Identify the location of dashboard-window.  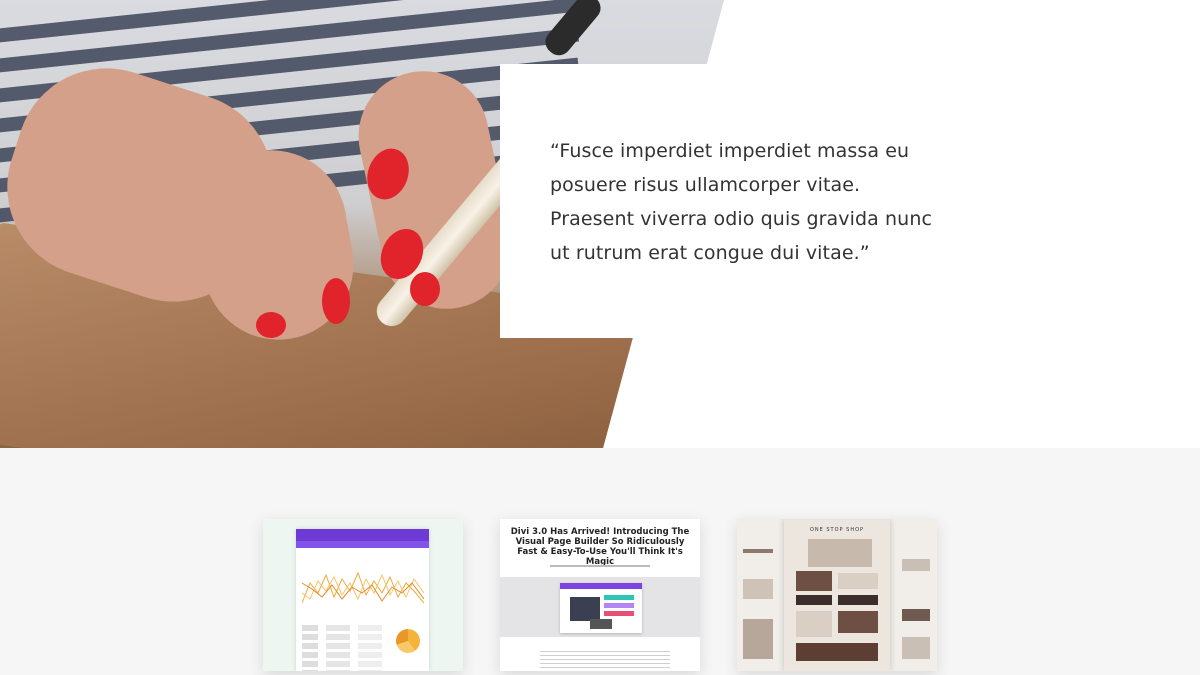
(362, 600).